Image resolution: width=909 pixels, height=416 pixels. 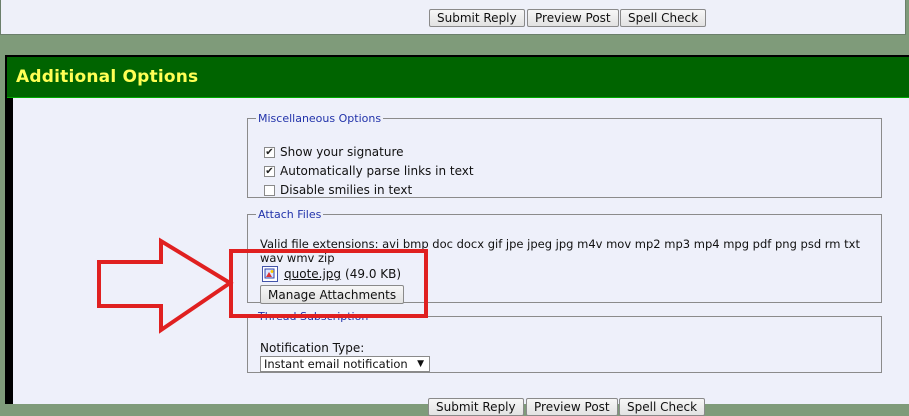 What do you see at coordinates (663, 18) in the screenshot?
I see `spell-check-button-top: Spell Check` at bounding box center [663, 18].